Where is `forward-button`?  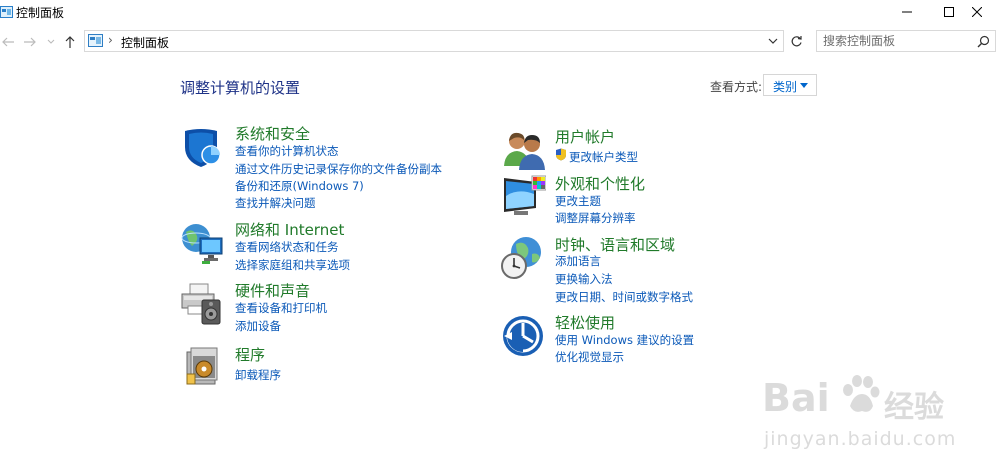
forward-button is located at coordinates (30, 42).